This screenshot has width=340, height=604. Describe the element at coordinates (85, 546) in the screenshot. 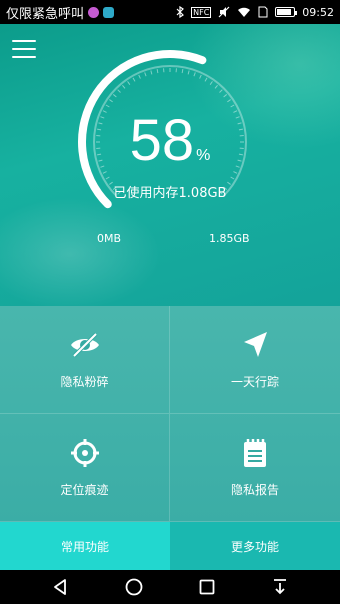

I see `tab-common-functions: 常用功能` at that location.